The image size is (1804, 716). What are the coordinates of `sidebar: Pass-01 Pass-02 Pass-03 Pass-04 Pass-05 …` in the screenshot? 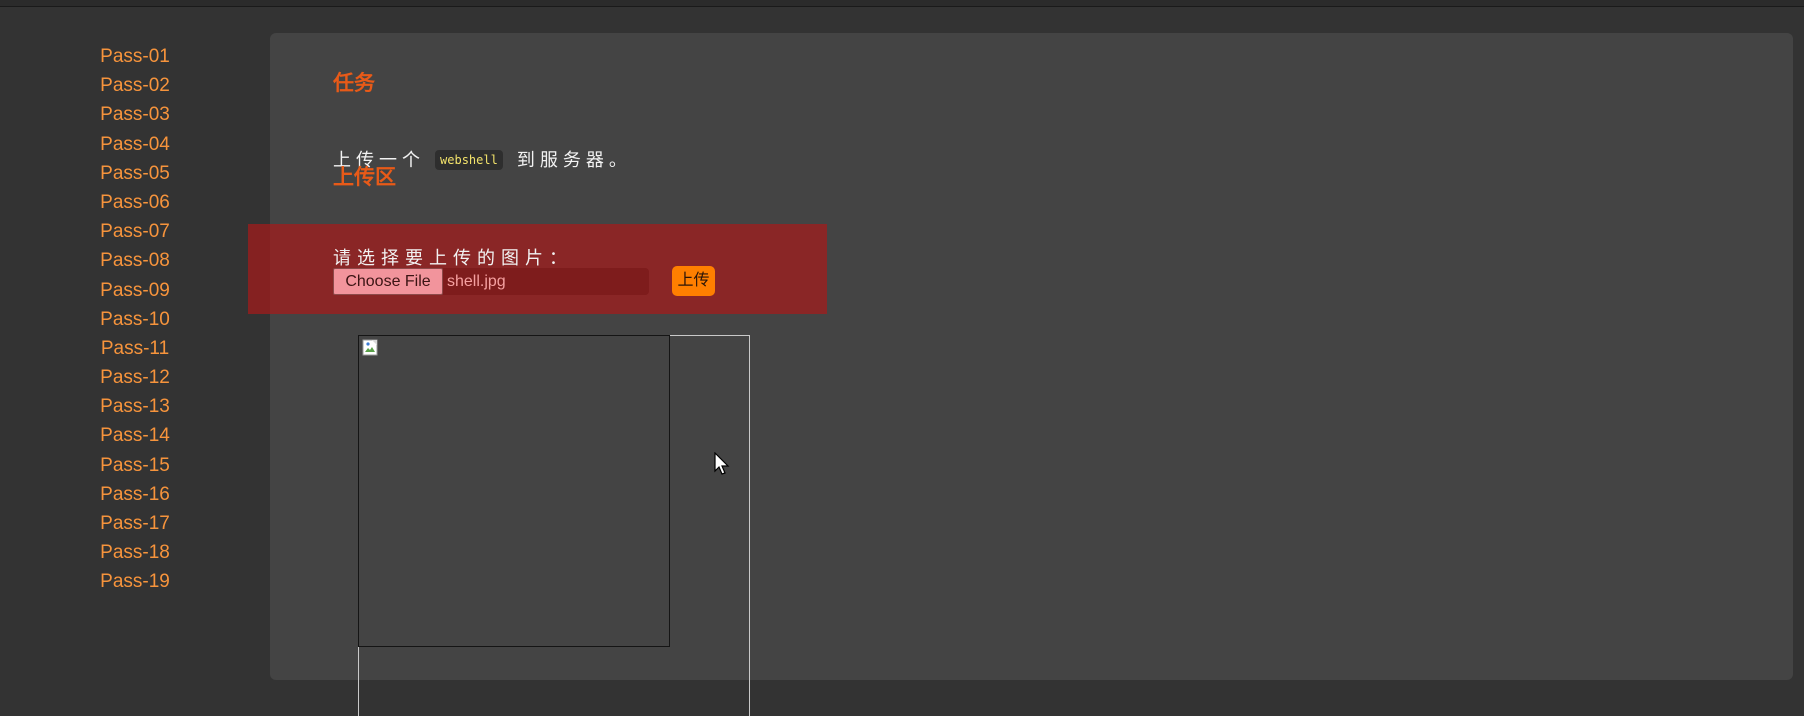 It's located at (135, 319).